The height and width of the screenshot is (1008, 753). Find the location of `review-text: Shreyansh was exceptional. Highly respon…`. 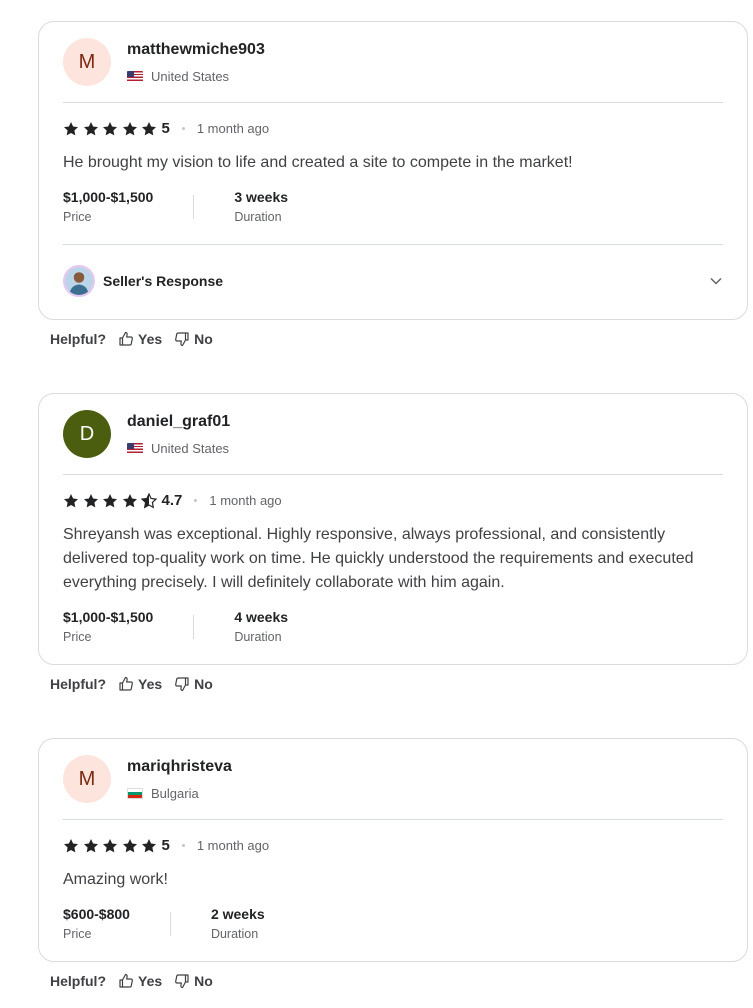

review-text: Shreyansh was exceptional. Highly respon… is located at coordinates (378, 558).